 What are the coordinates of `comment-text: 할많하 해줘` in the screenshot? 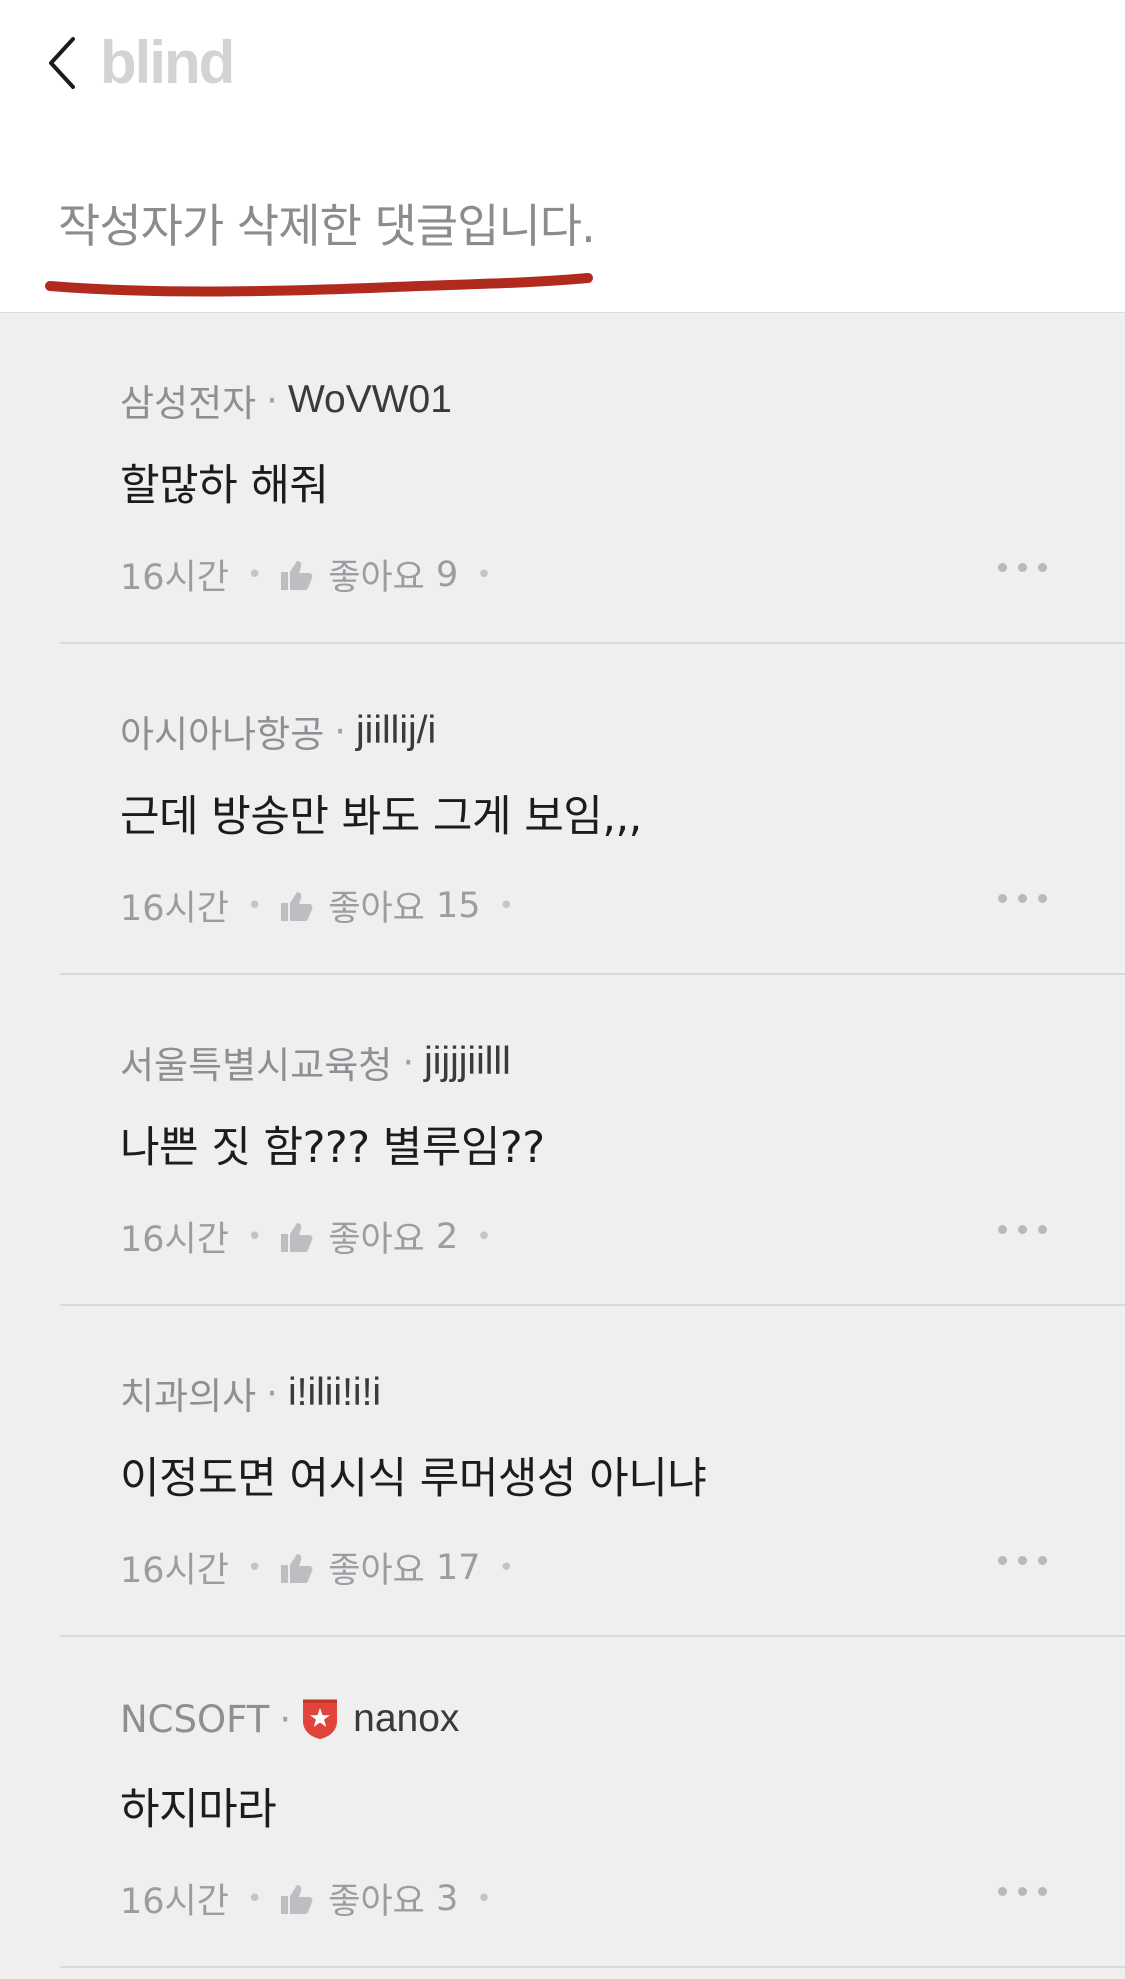 It's located at (224, 486).